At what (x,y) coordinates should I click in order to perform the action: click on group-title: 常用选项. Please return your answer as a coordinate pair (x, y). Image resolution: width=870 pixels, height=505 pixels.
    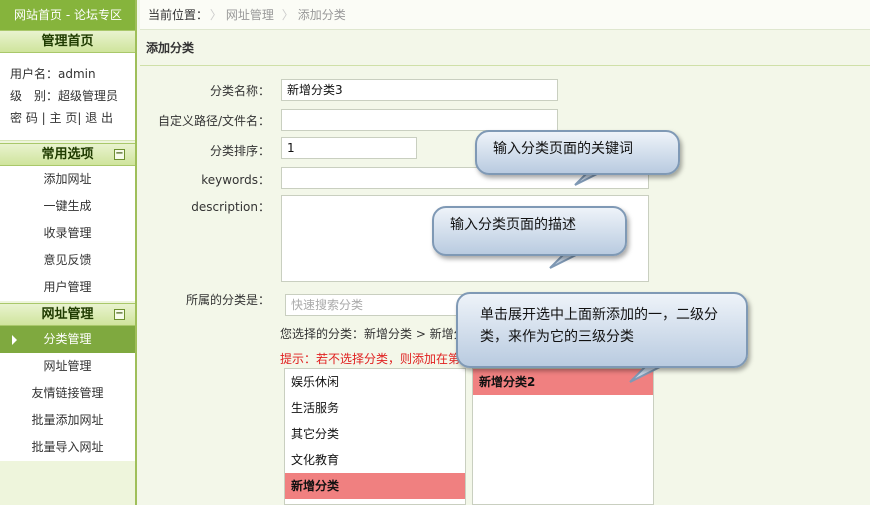
    Looking at the image, I should click on (67, 154).